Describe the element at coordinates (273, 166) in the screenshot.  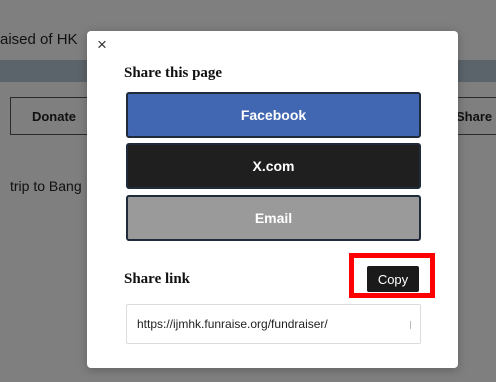
I see `xcom-share-button: X.com` at that location.